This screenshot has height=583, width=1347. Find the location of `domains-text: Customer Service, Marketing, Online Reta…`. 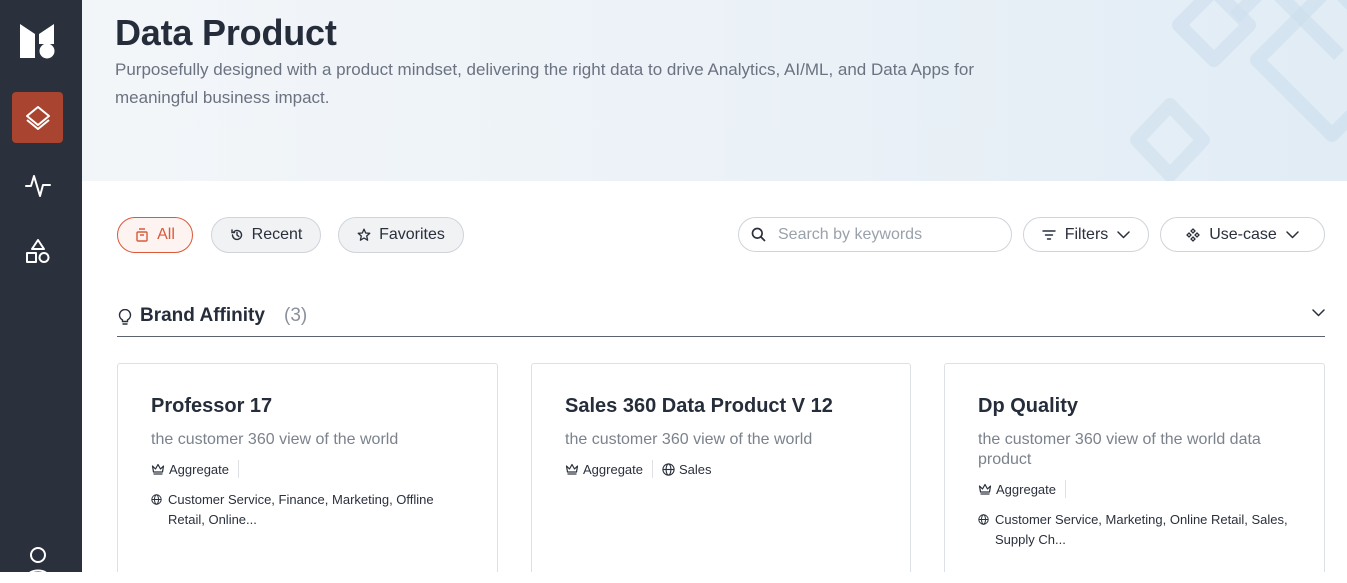

domains-text: Customer Service, Marketing, Online Reta… is located at coordinates (1141, 529).